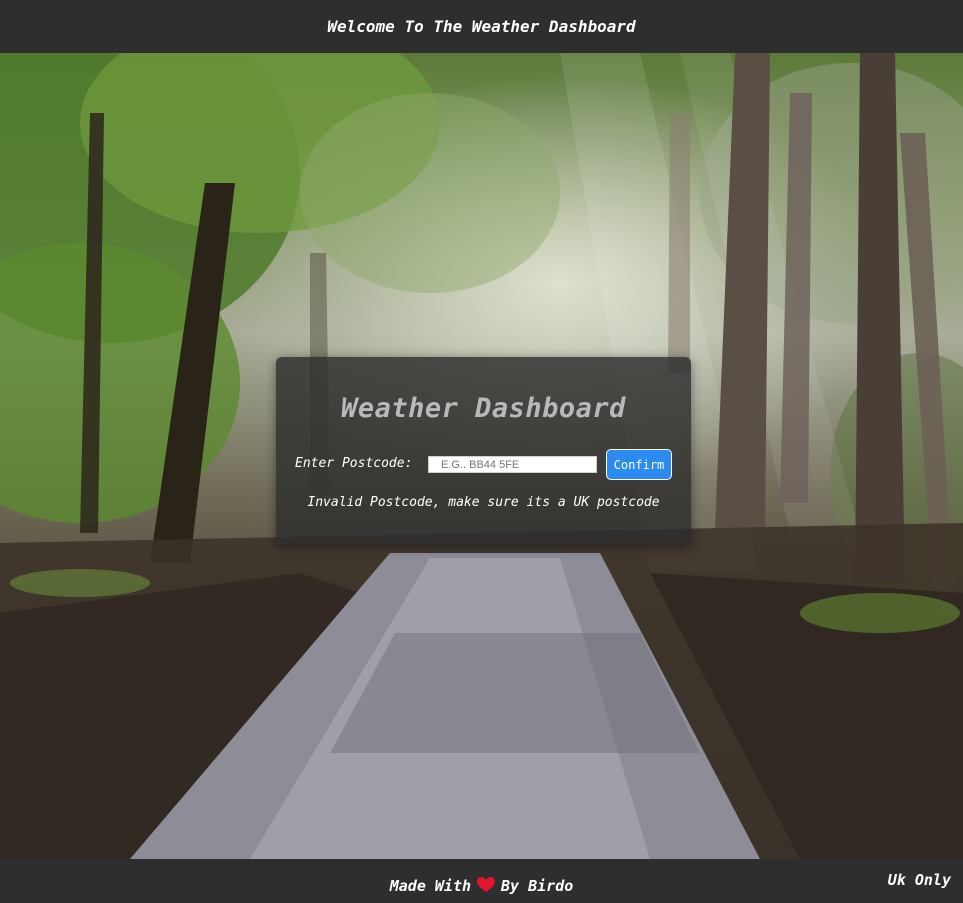  Describe the element at coordinates (639, 464) in the screenshot. I see `confirm-button: Confirm` at that location.